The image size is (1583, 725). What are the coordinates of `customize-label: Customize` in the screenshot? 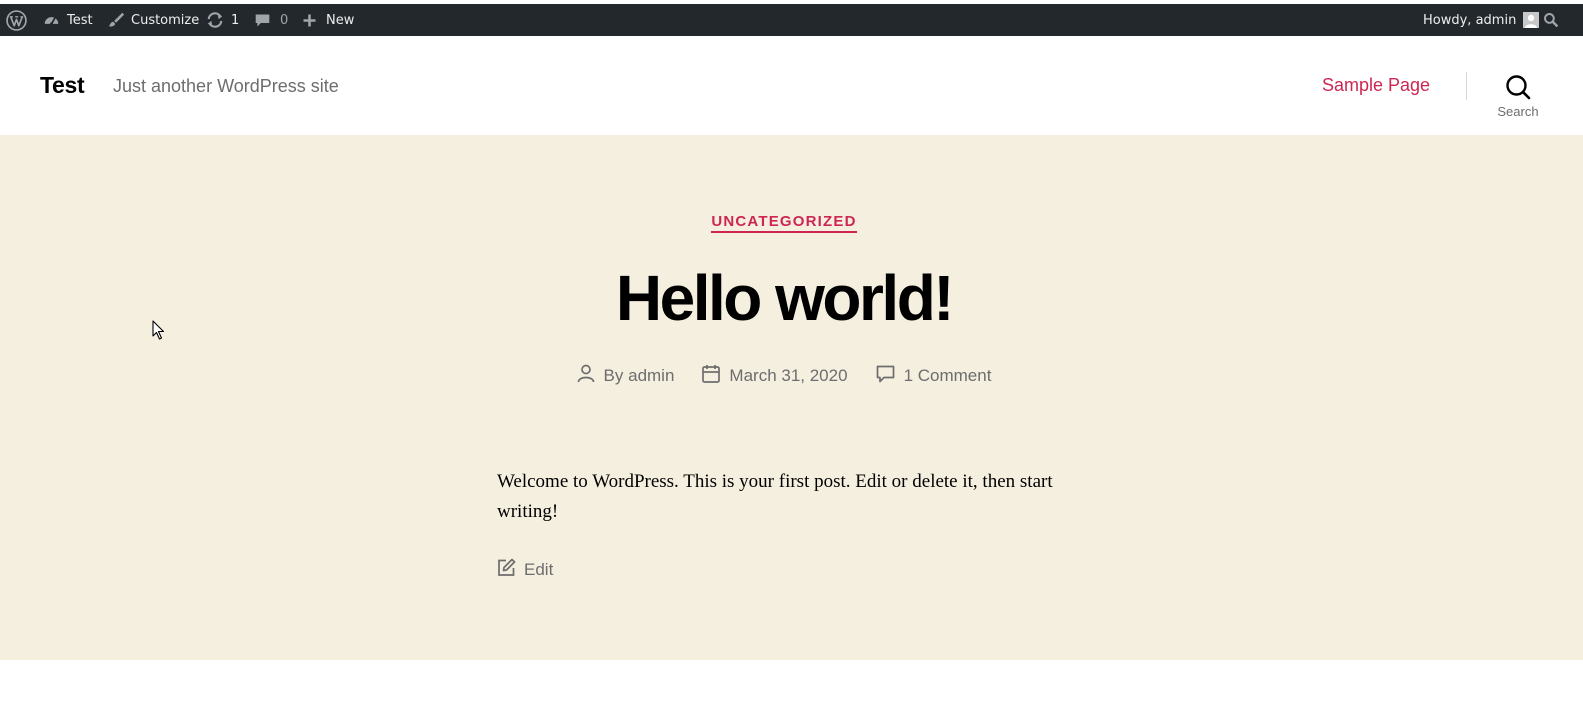 It's located at (165, 20).